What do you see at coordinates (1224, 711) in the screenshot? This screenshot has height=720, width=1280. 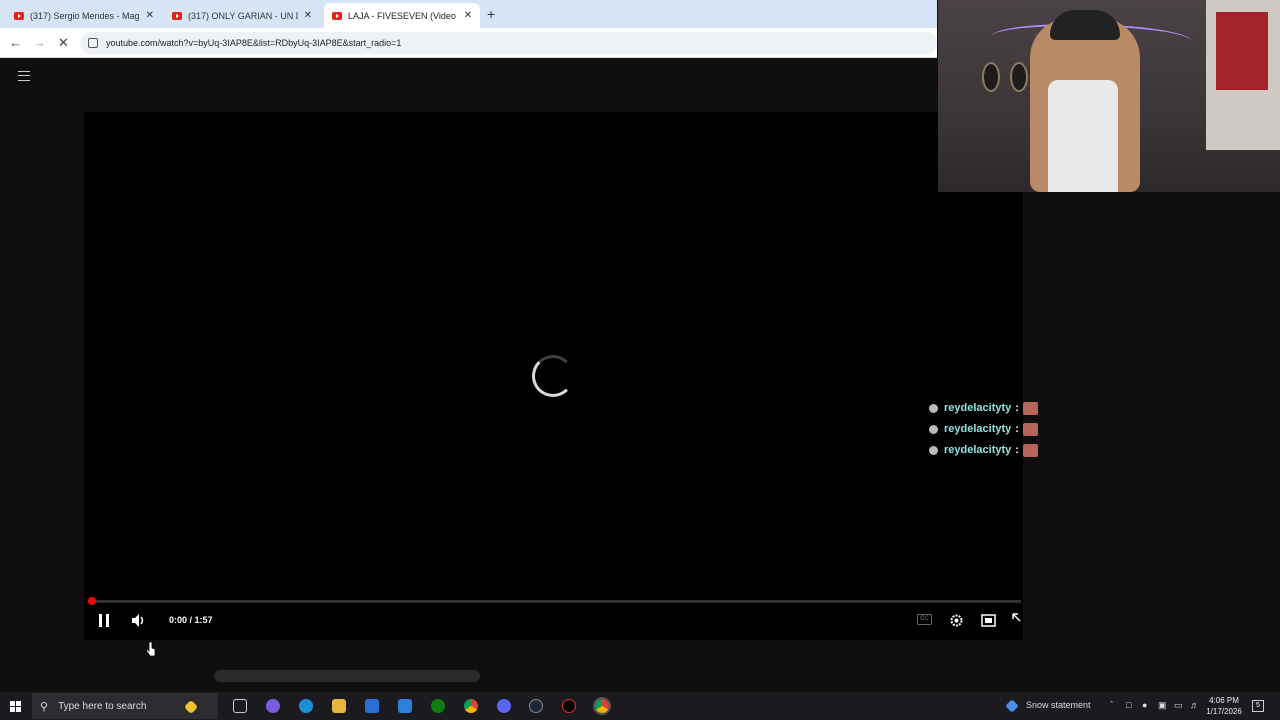 I see `clock-date: 1/17/2026` at bounding box center [1224, 711].